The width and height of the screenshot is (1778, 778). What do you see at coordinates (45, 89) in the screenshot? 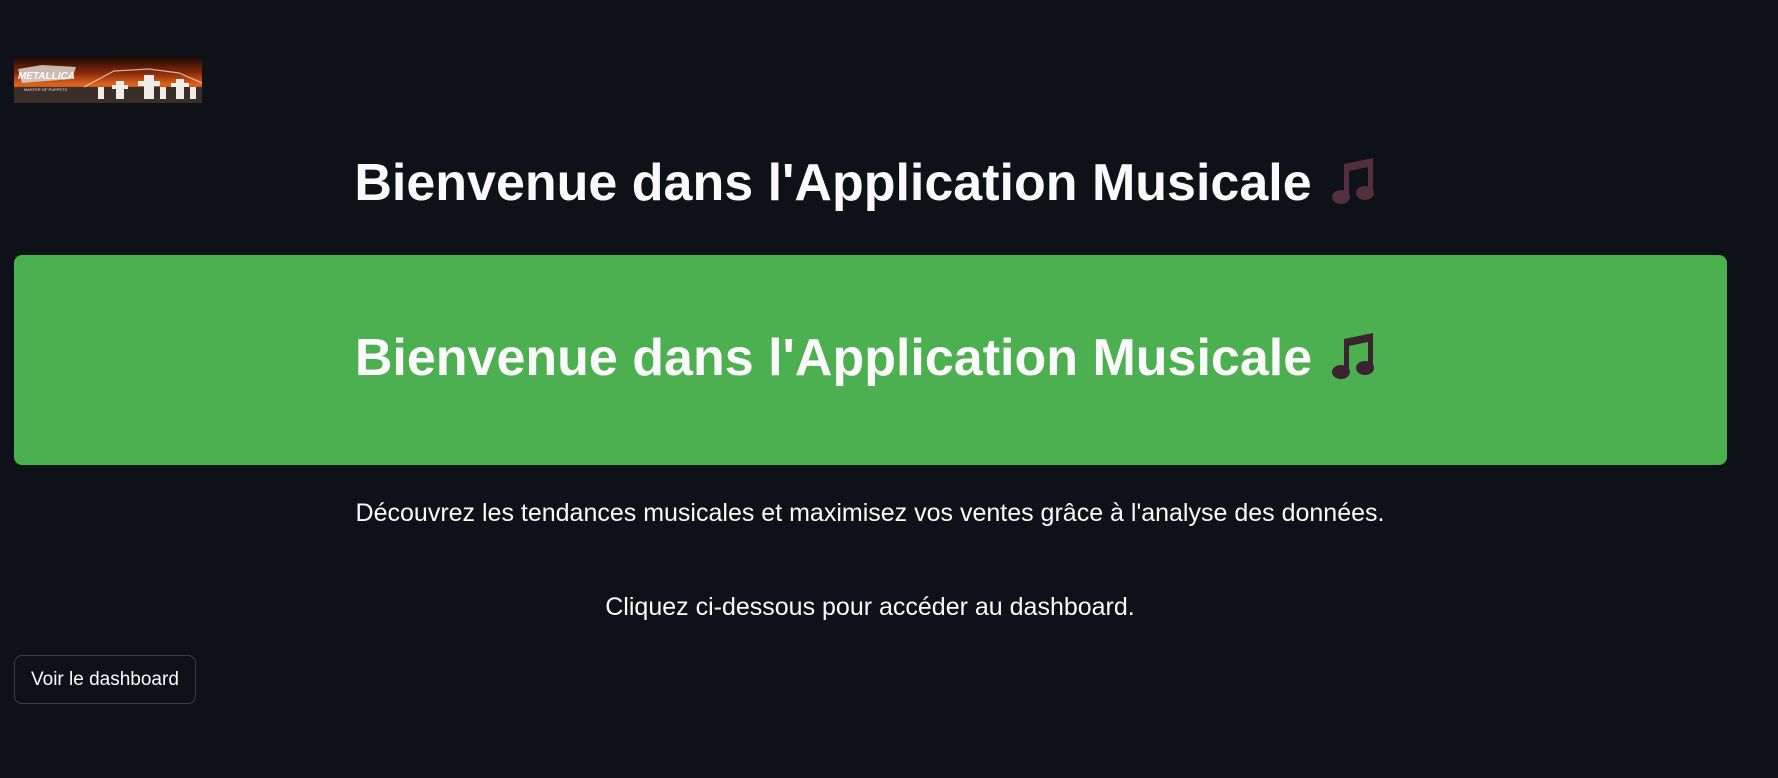
I see `logo-subtext: MASTER OF PUPPETS` at bounding box center [45, 89].